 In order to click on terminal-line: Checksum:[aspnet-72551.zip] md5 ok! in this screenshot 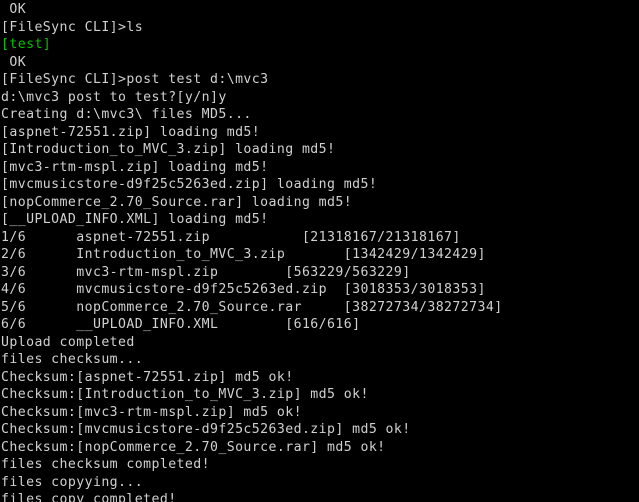, I will do `click(147, 377)`.